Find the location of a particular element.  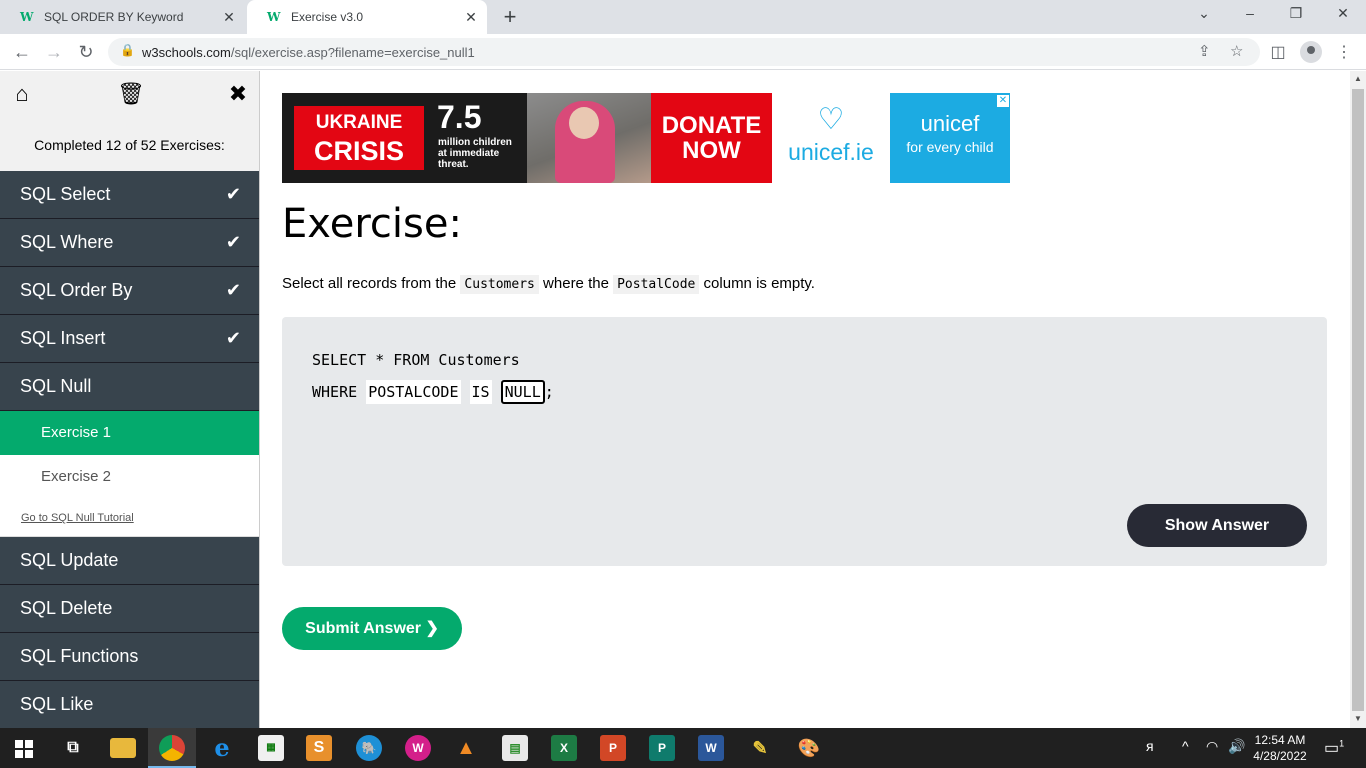

chapter-sql-delete: SQL Delete is located at coordinates (129, 609).